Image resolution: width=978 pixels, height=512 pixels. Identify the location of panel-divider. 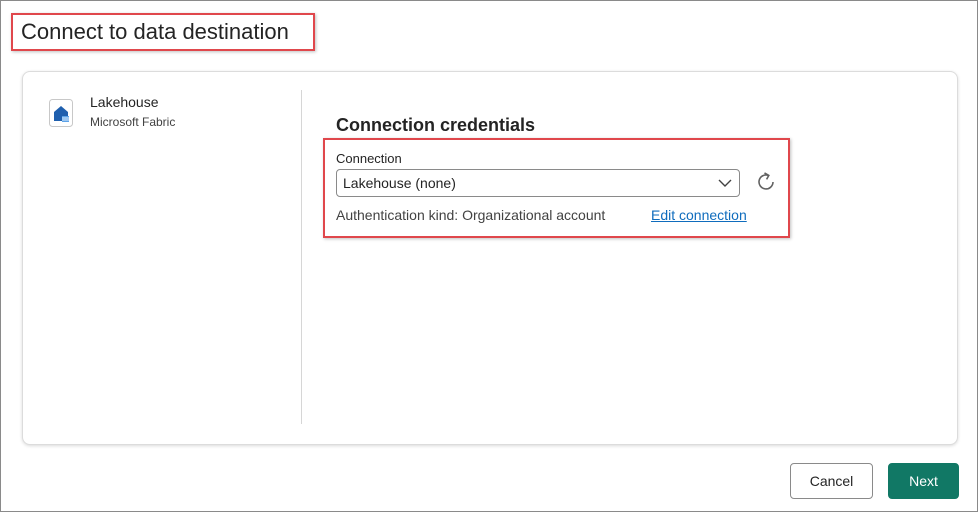
(301, 257).